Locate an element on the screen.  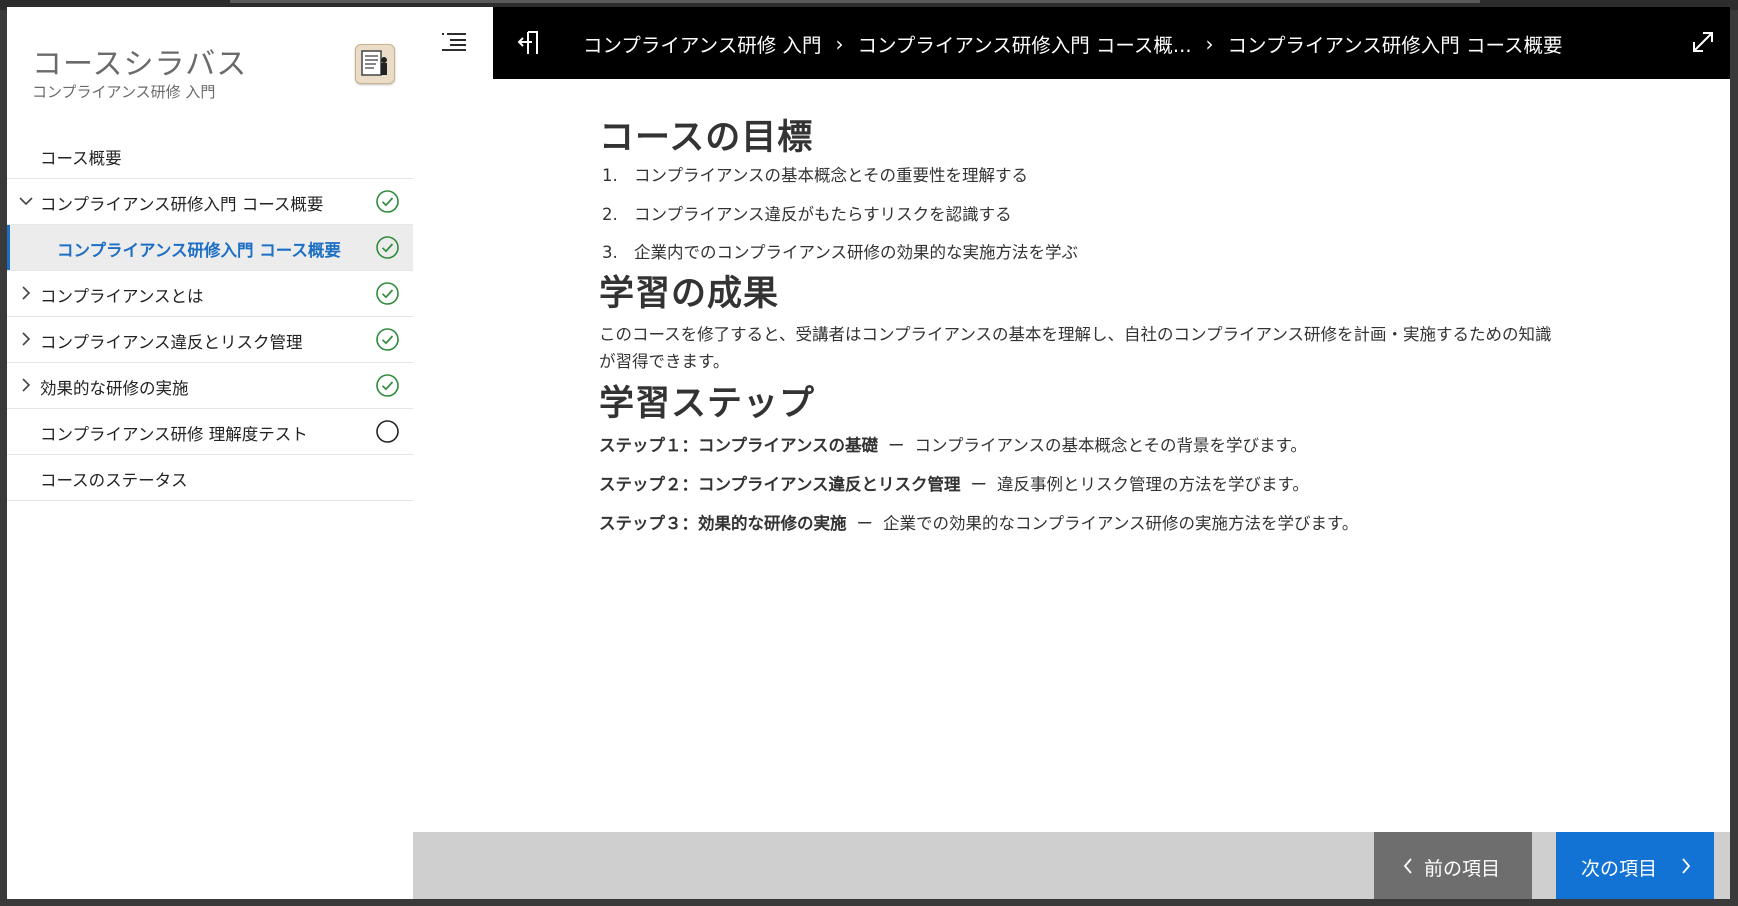
nav-item-intro-section: コンプライアンス研修入門 コース概要 is located at coordinates (210, 202).